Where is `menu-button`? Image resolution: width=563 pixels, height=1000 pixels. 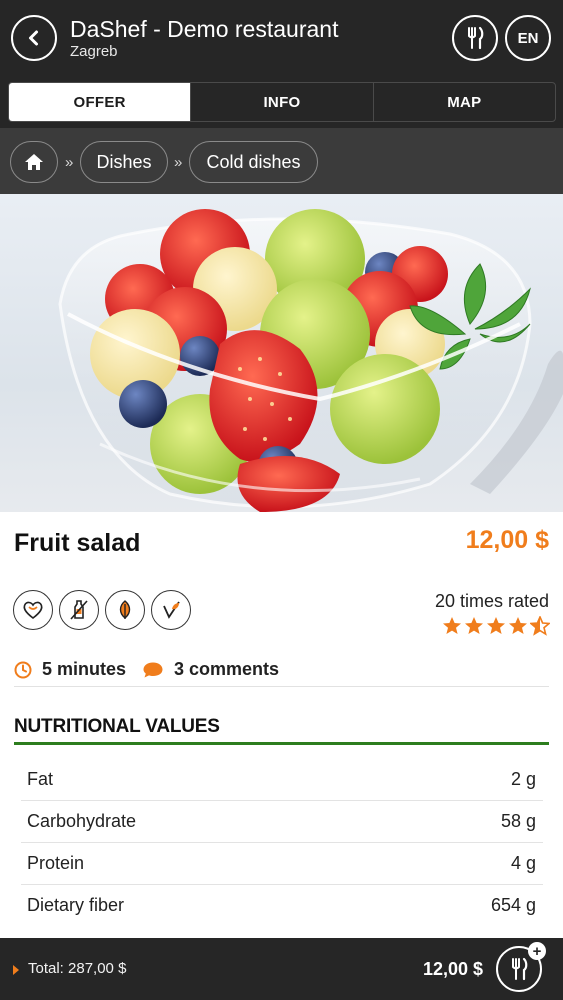 menu-button is located at coordinates (475, 38).